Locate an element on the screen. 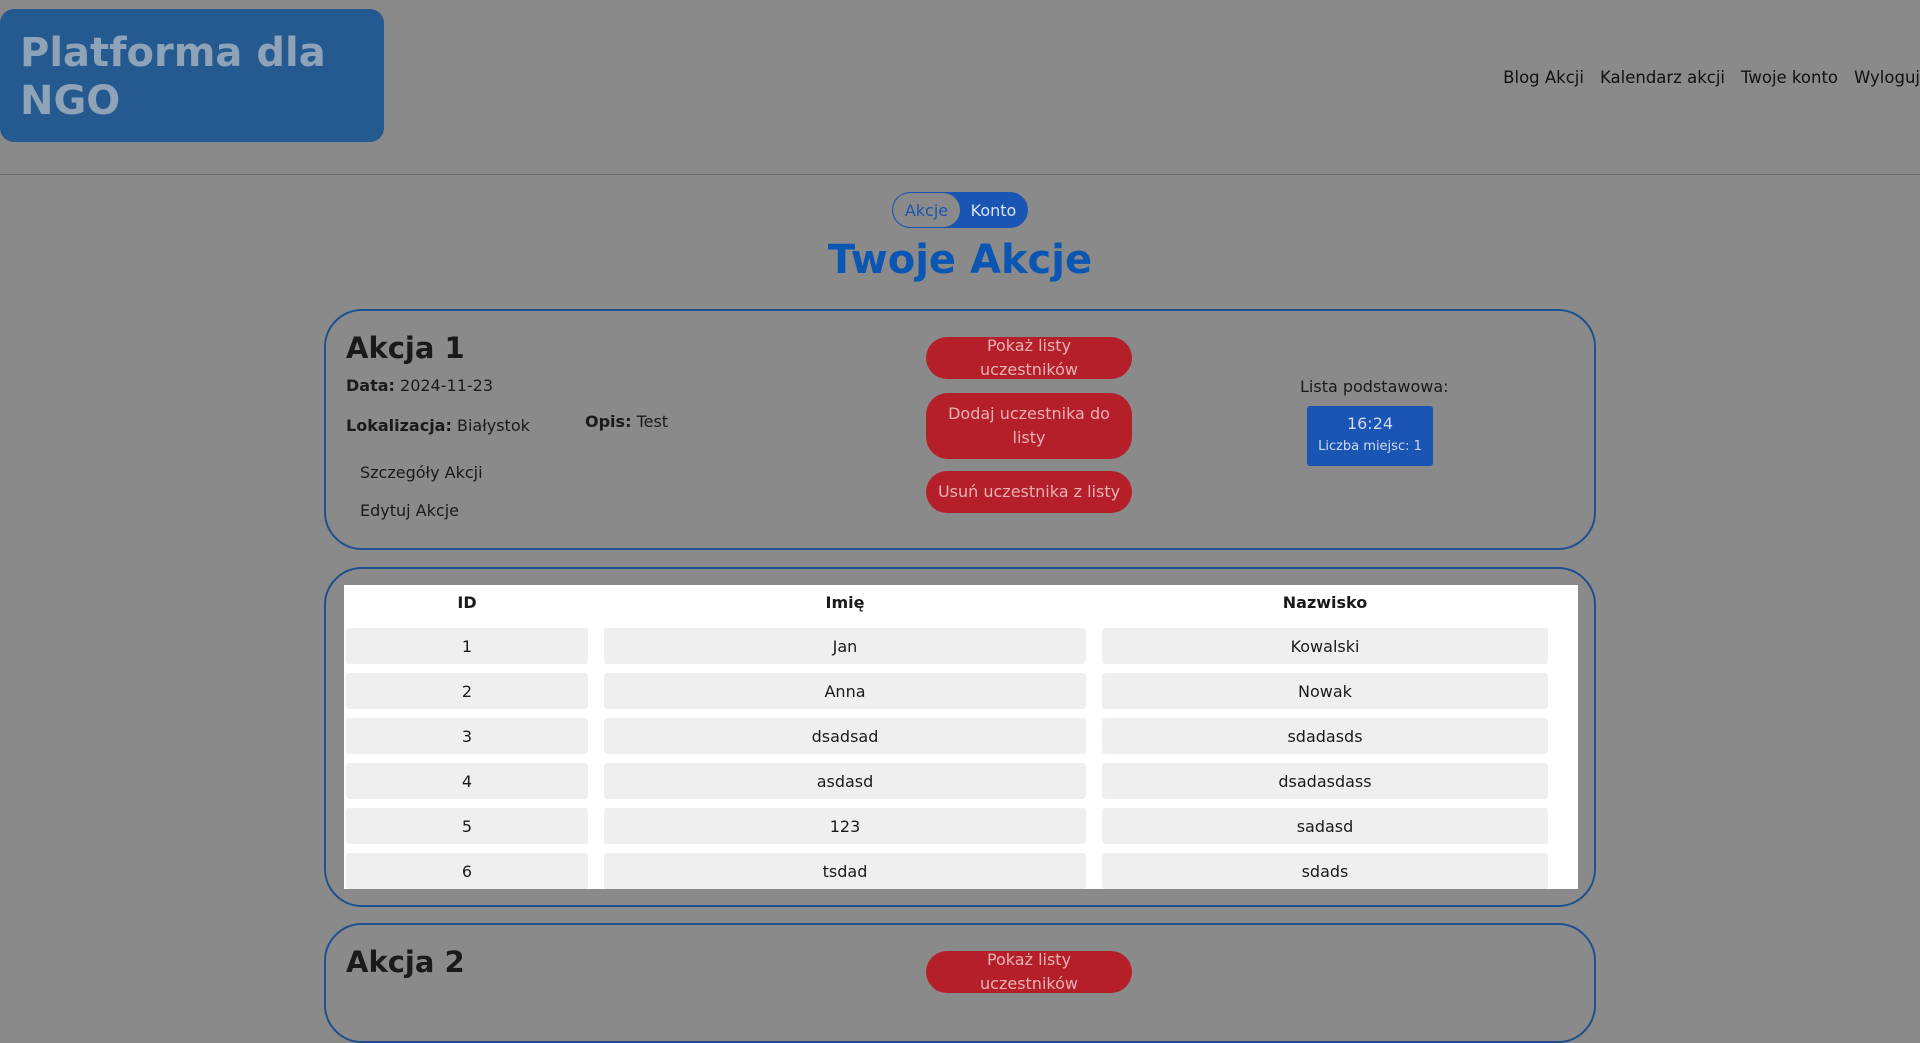  cell-nazwisko: dsadasdass is located at coordinates (1325, 781).